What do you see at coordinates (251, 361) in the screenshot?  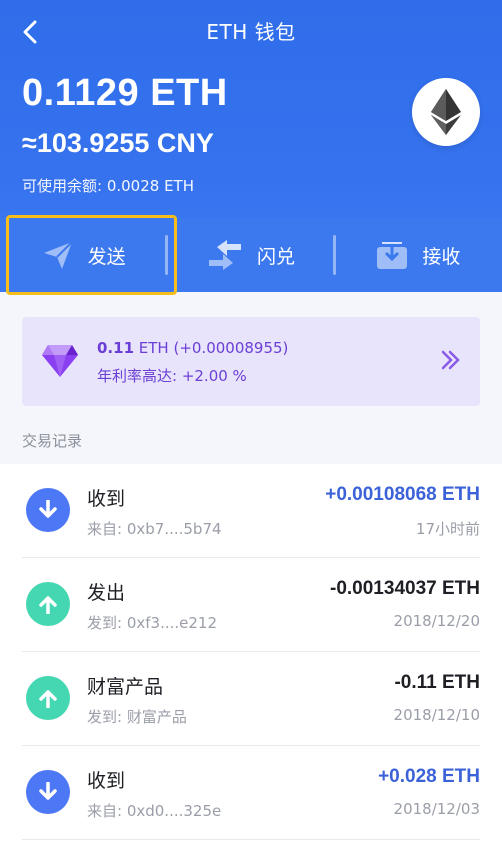 I see `earn-card: 0.11 ETH (+0.00008955) 年利率高达: +2.00 %` at bounding box center [251, 361].